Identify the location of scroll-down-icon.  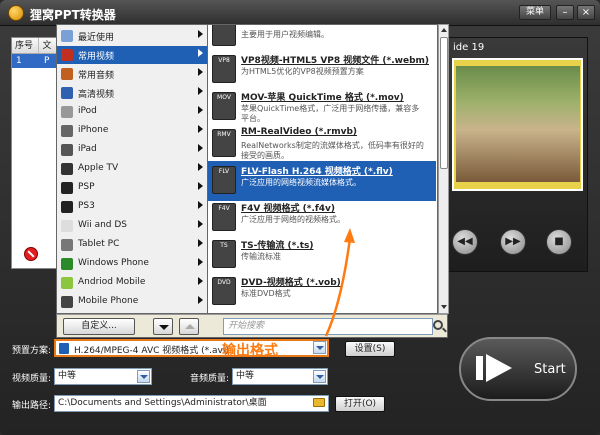
(444, 307).